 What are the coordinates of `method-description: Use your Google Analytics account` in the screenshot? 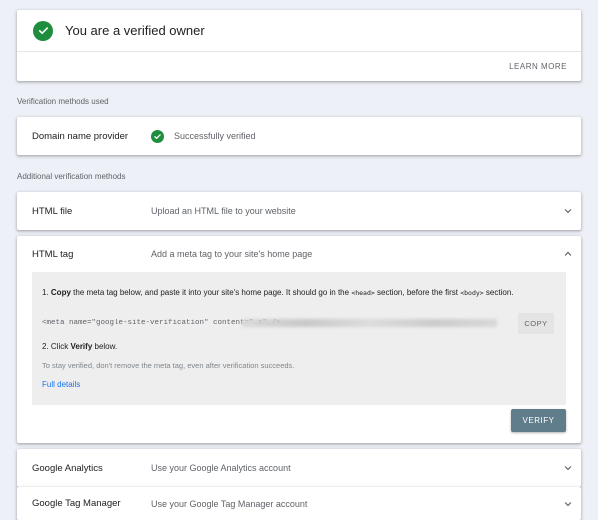 It's located at (221, 468).